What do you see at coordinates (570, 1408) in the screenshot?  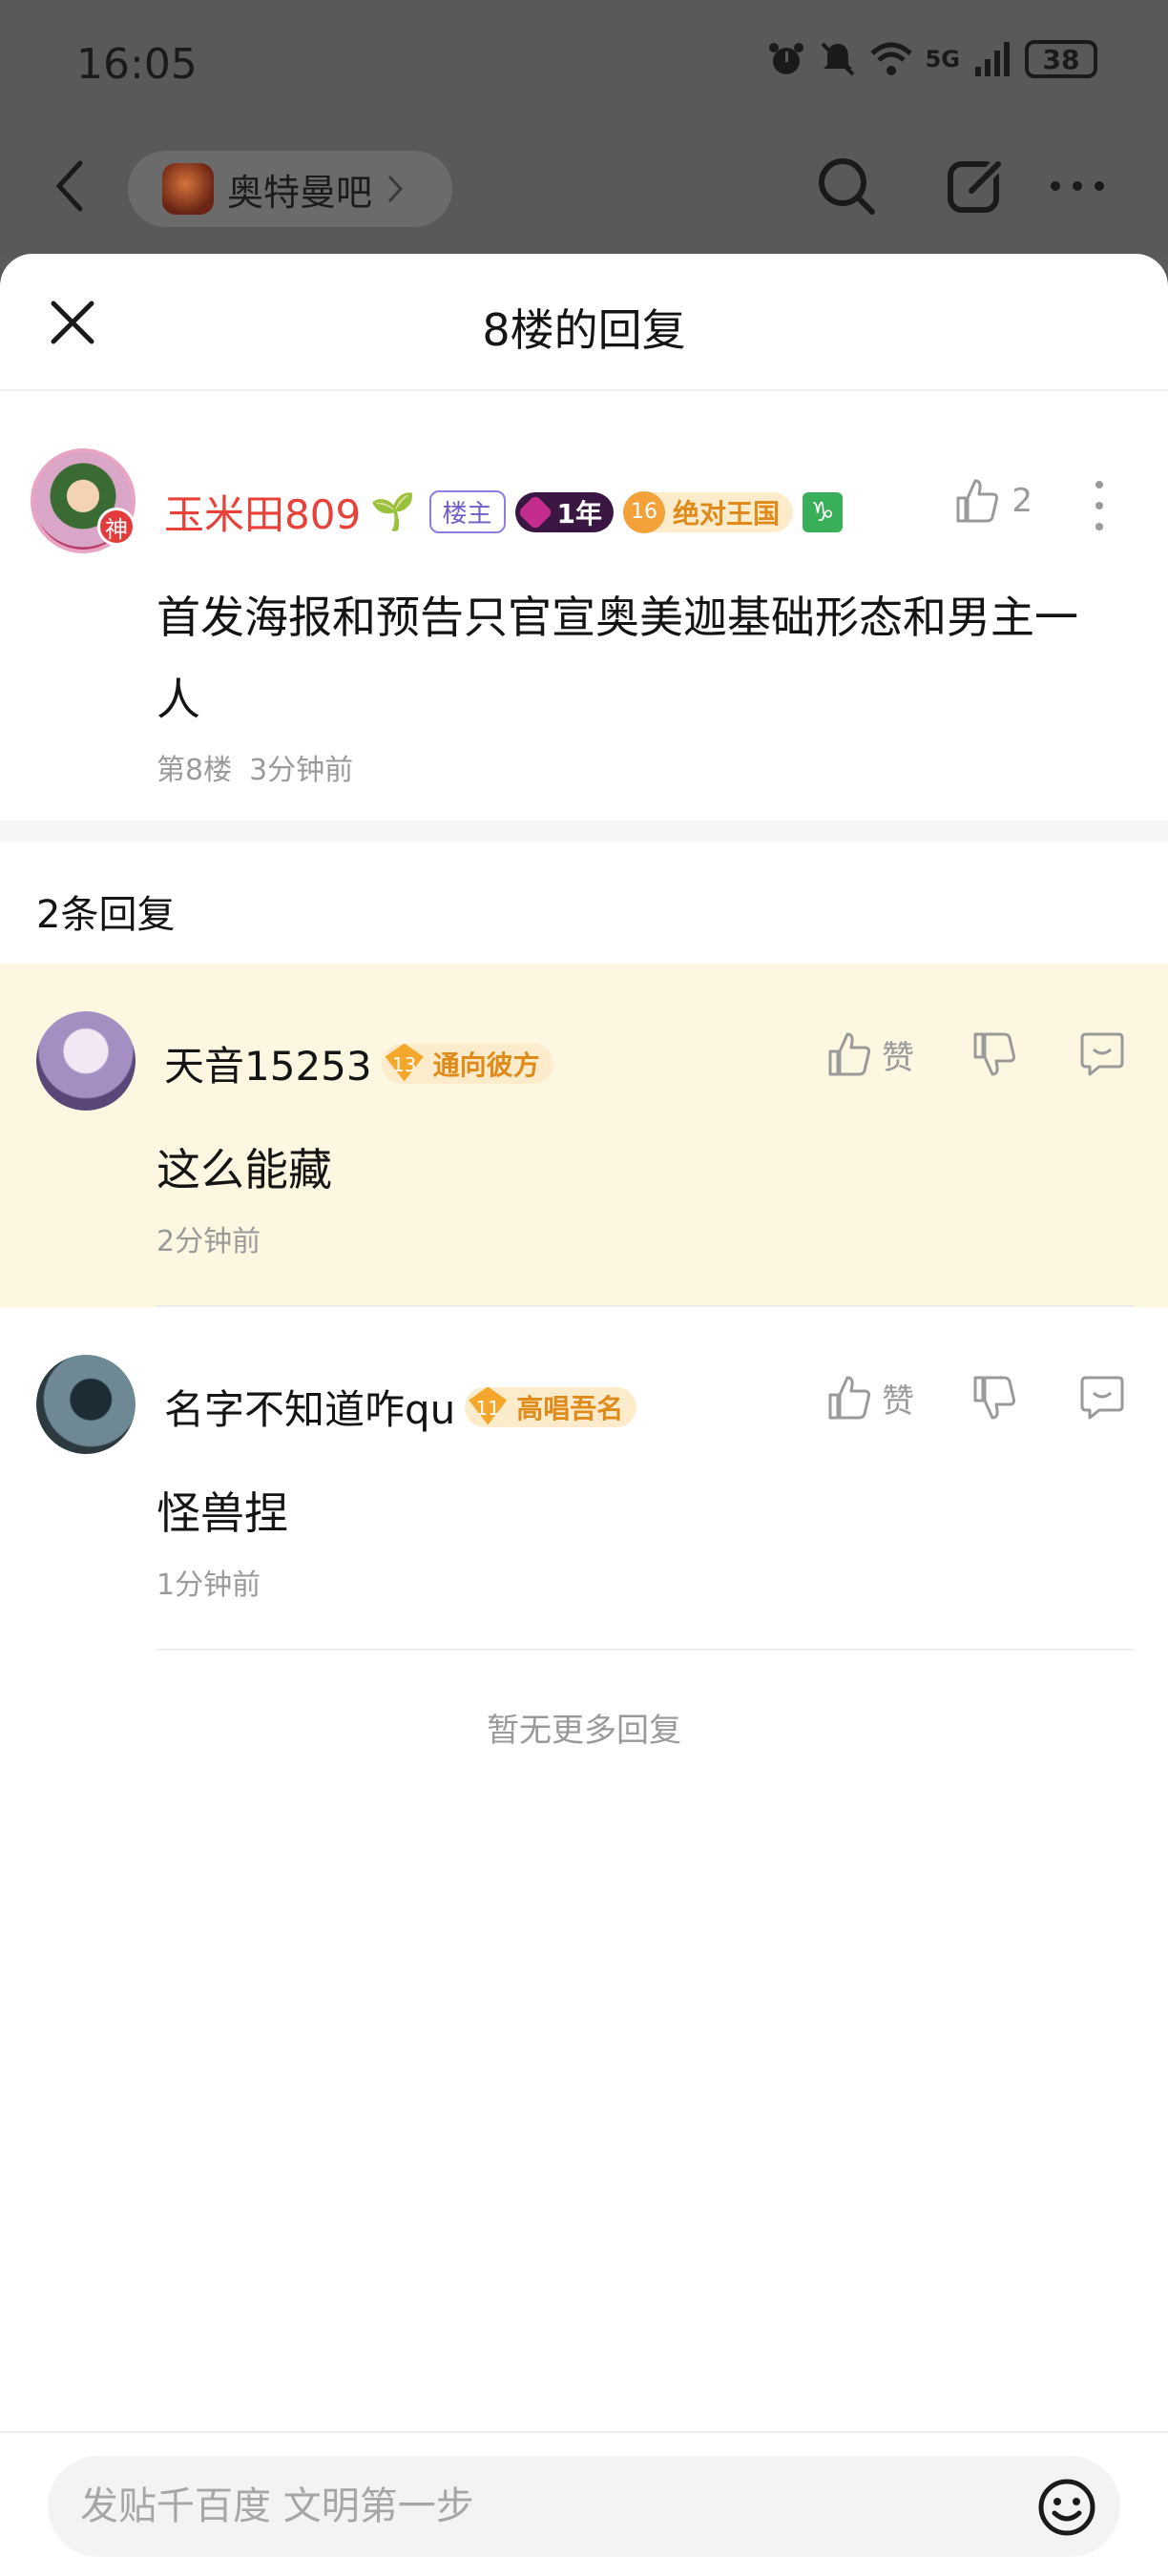 I see `level-title: 高唱吾名` at bounding box center [570, 1408].